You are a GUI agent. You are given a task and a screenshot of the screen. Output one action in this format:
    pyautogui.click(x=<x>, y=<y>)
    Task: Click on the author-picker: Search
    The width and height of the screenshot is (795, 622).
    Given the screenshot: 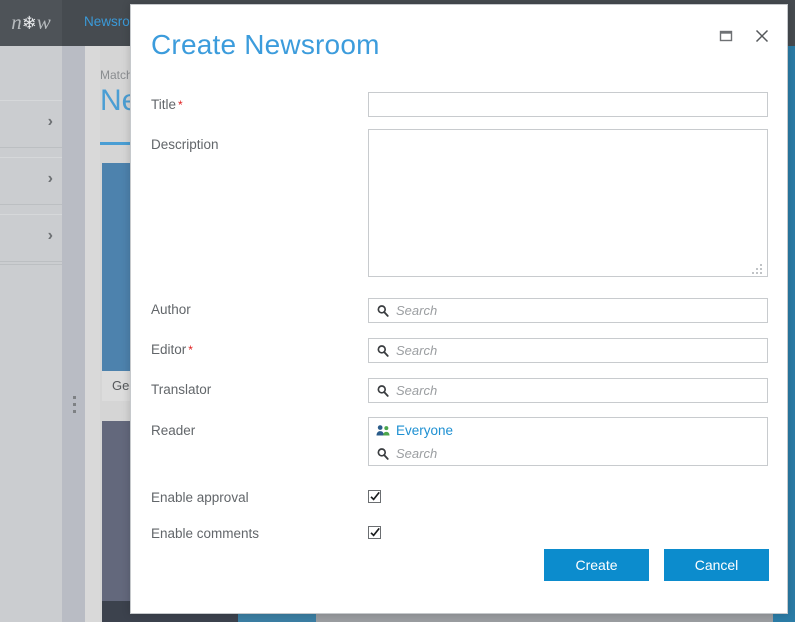 What is the action you would take?
    pyautogui.click(x=568, y=310)
    